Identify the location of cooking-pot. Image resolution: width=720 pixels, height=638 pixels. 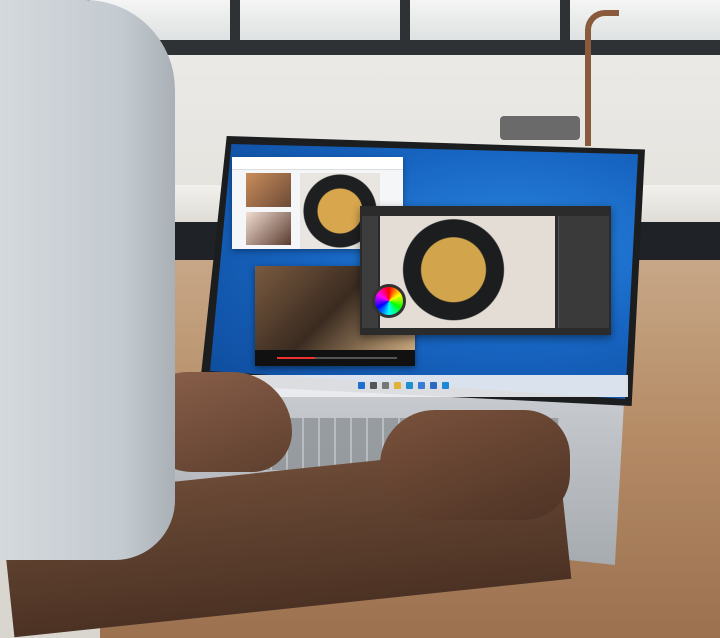
(540, 128).